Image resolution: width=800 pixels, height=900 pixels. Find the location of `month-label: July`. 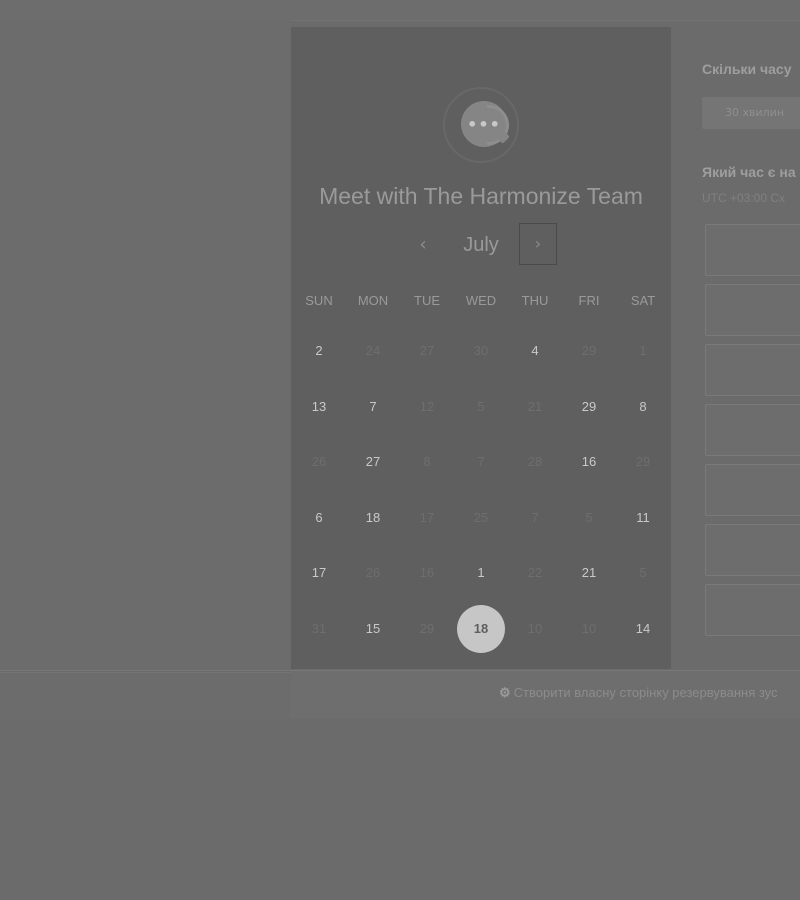

month-label: July is located at coordinates (481, 245).